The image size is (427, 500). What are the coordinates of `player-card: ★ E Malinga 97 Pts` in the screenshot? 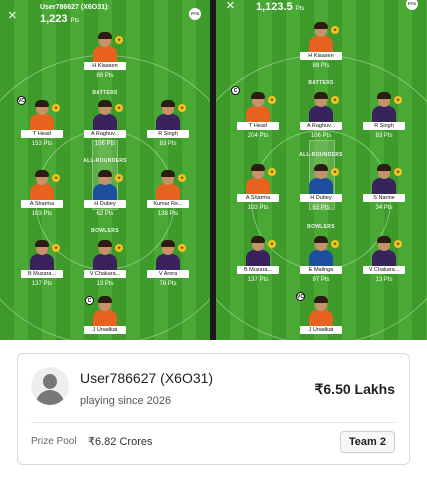 It's located at (321, 259).